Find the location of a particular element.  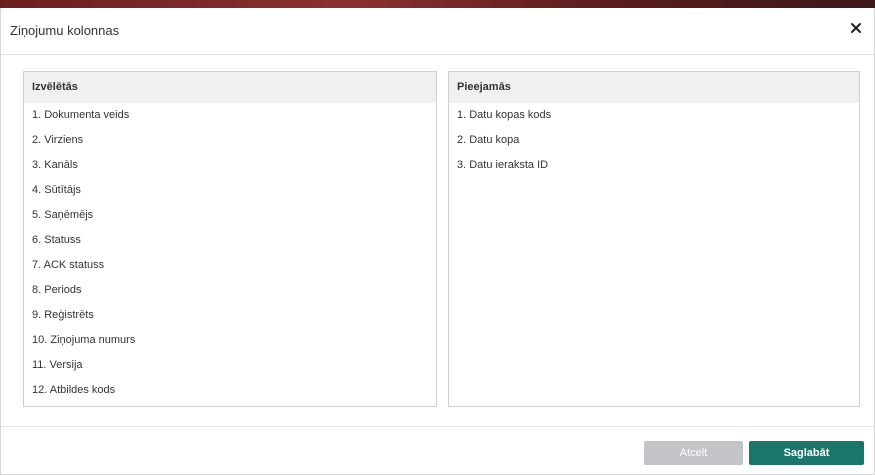

selected-column-item: 11. Versija is located at coordinates (230, 365).